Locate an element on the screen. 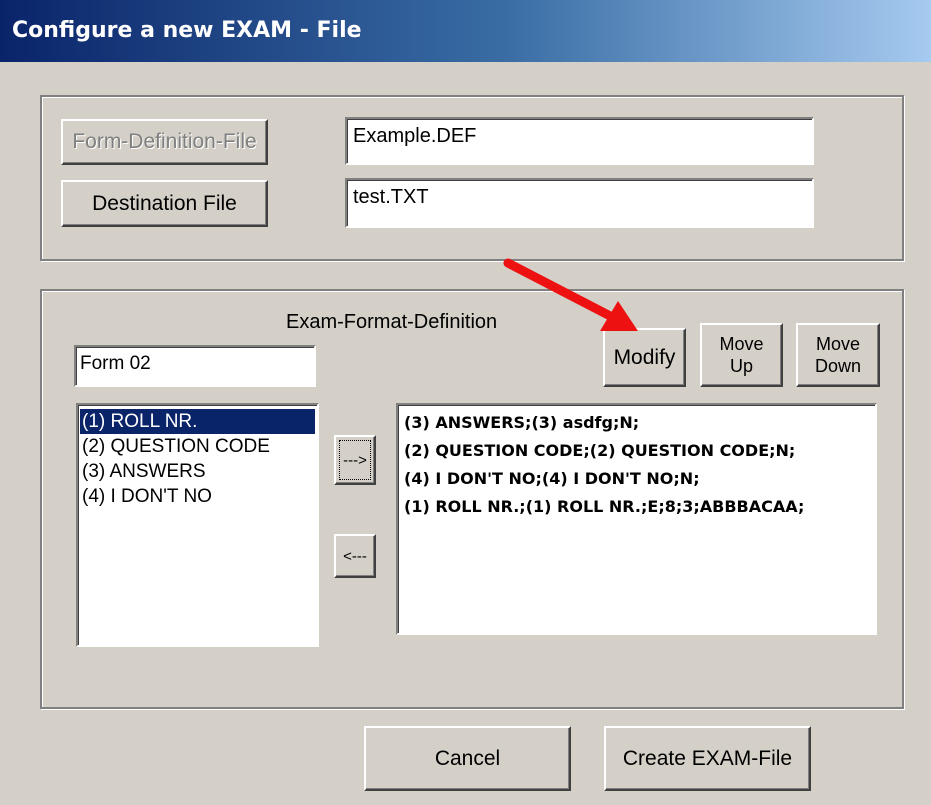  title-bar: Configure a new EXAM - File is located at coordinates (465, 31).